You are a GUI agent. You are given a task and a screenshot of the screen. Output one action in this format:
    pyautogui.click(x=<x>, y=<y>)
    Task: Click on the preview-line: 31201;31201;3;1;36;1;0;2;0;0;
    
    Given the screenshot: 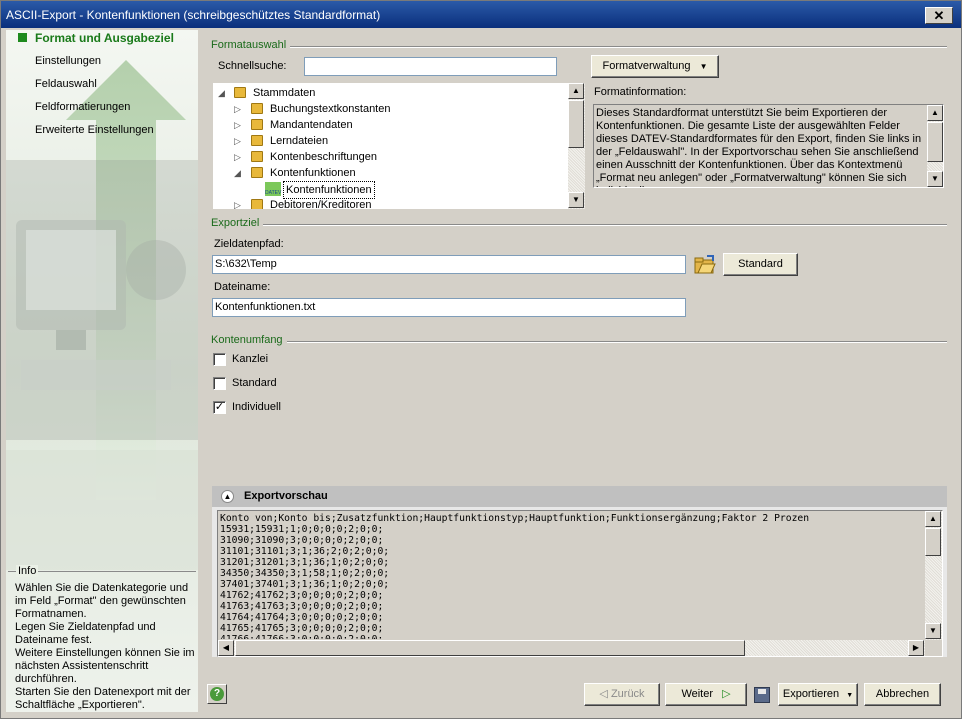 What is the action you would take?
    pyautogui.click(x=305, y=562)
    